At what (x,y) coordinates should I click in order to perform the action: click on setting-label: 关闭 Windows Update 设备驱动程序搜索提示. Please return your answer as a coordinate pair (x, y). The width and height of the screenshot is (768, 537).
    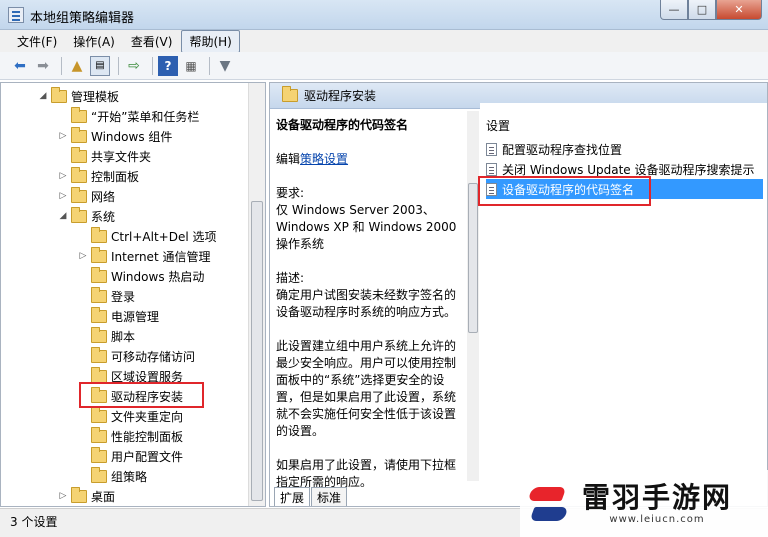
    Looking at the image, I should click on (628, 169).